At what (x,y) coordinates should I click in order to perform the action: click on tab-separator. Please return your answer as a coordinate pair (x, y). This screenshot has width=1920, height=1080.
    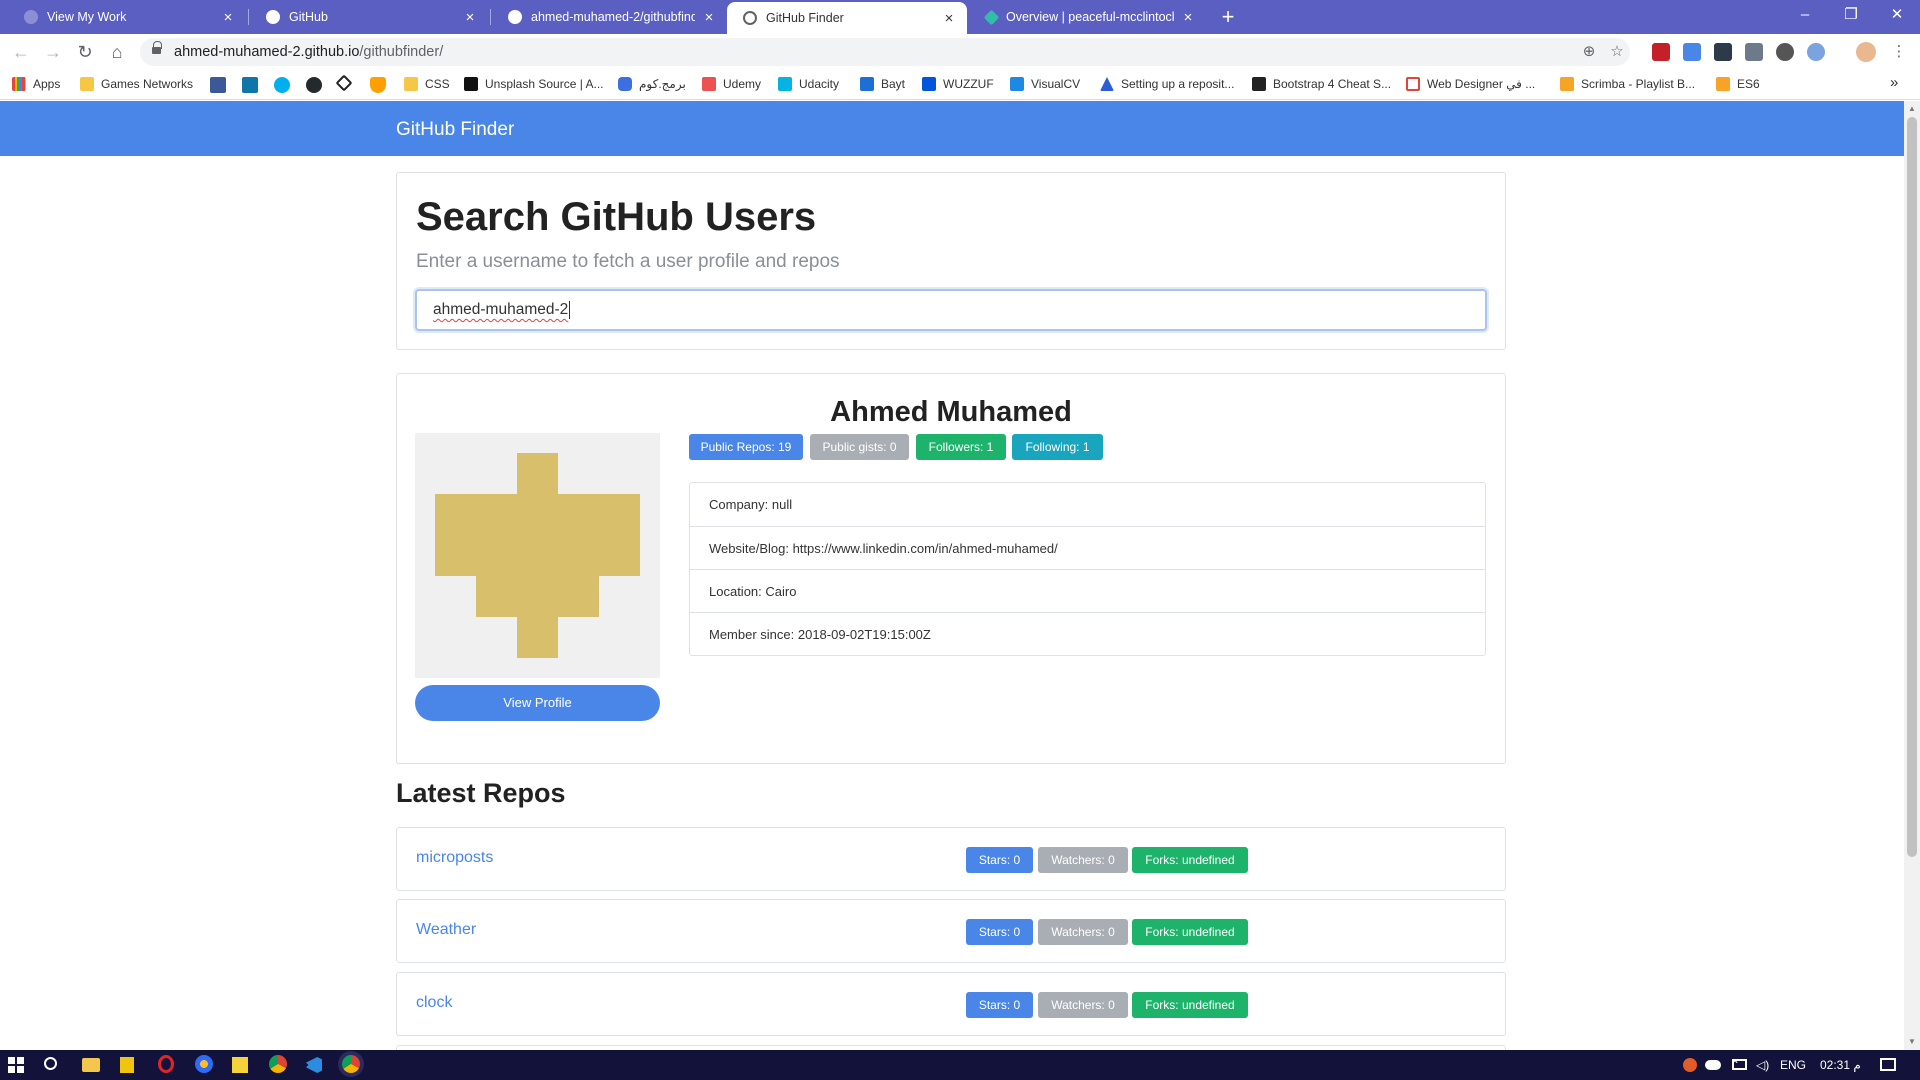
    Looking at the image, I should click on (490, 17).